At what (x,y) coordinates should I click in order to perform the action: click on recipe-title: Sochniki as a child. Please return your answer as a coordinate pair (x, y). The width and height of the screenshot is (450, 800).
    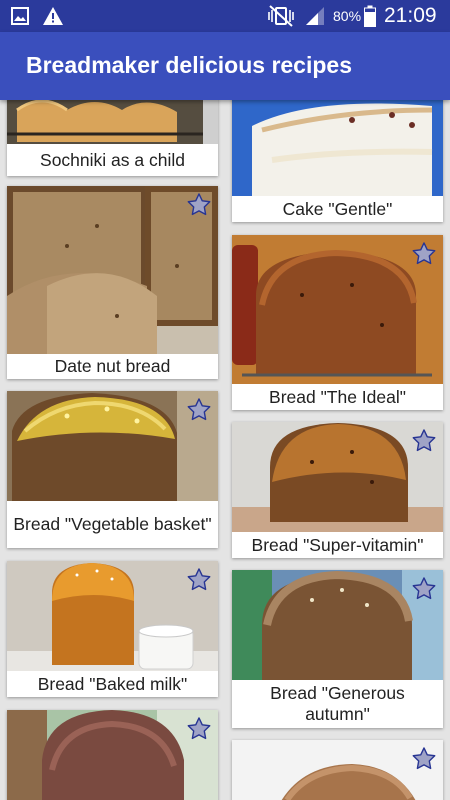
    Looking at the image, I should click on (112, 159).